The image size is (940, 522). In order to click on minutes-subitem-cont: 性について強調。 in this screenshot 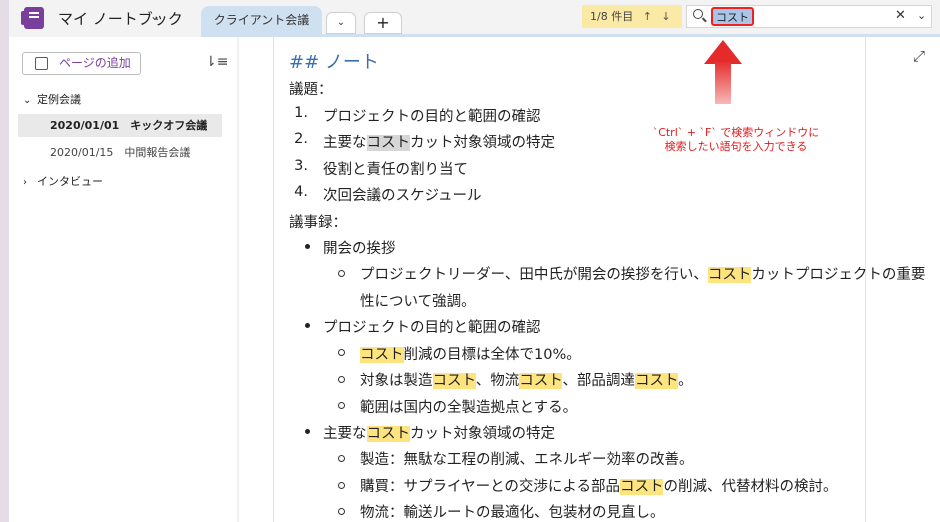, I will do `click(418, 300)`.